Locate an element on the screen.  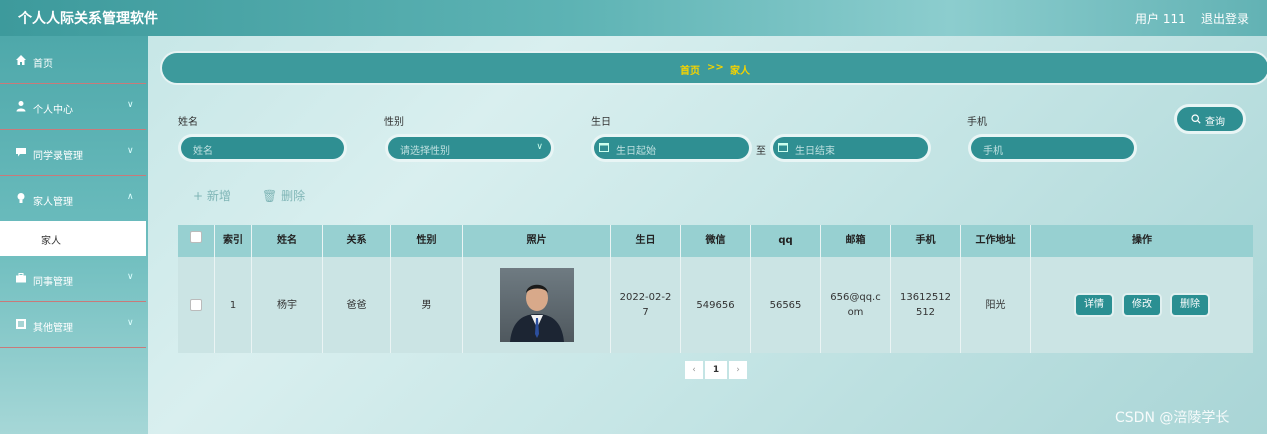
cell-photo is located at coordinates (537, 305).